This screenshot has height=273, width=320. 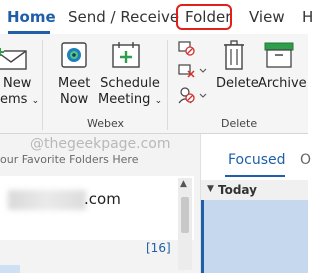 What do you see at coordinates (254, 236) in the screenshot?
I see `selected-message-row` at bounding box center [254, 236].